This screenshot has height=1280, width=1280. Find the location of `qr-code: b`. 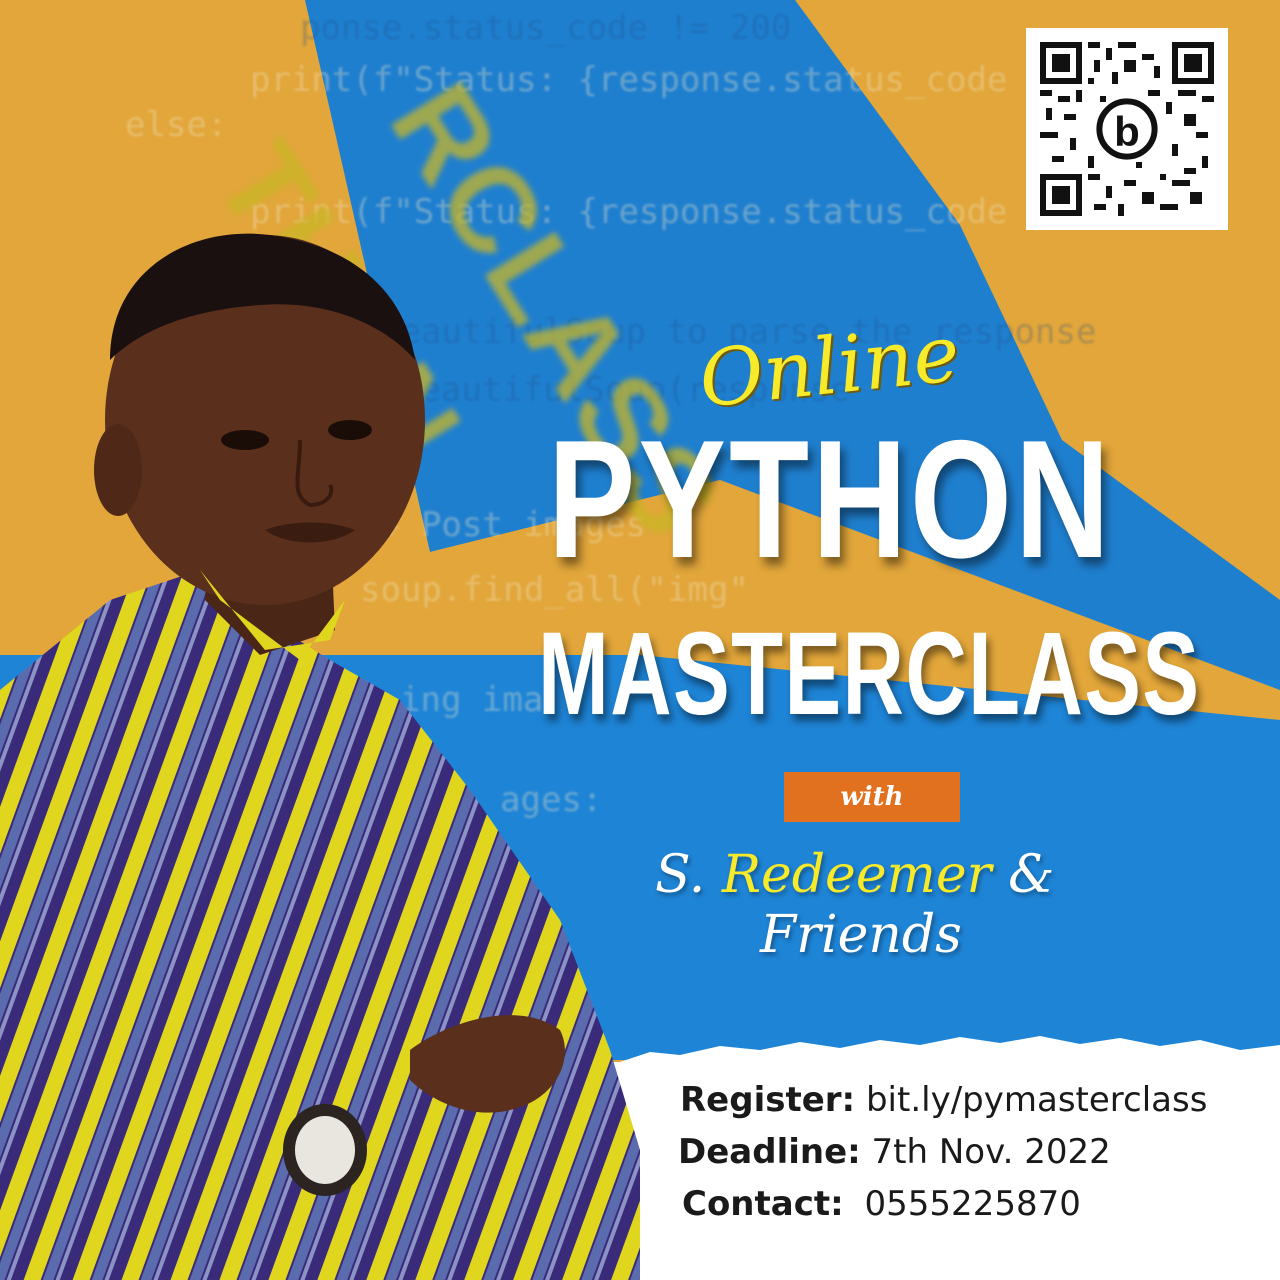

qr-code: b is located at coordinates (1127, 129).